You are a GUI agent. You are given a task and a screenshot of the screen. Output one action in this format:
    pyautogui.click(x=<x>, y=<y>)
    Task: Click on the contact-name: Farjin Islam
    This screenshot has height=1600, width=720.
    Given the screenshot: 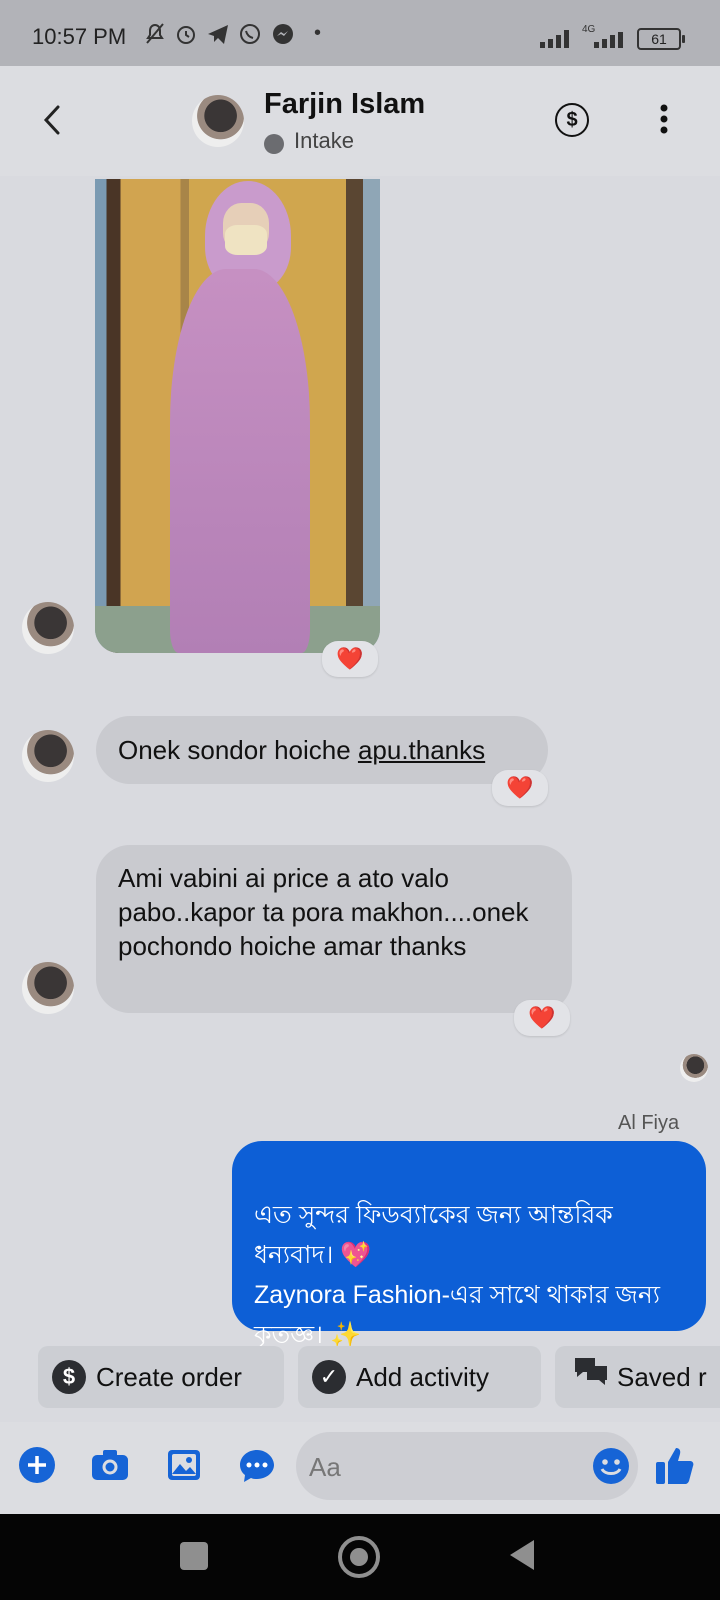 What is the action you would take?
    pyautogui.click(x=344, y=104)
    